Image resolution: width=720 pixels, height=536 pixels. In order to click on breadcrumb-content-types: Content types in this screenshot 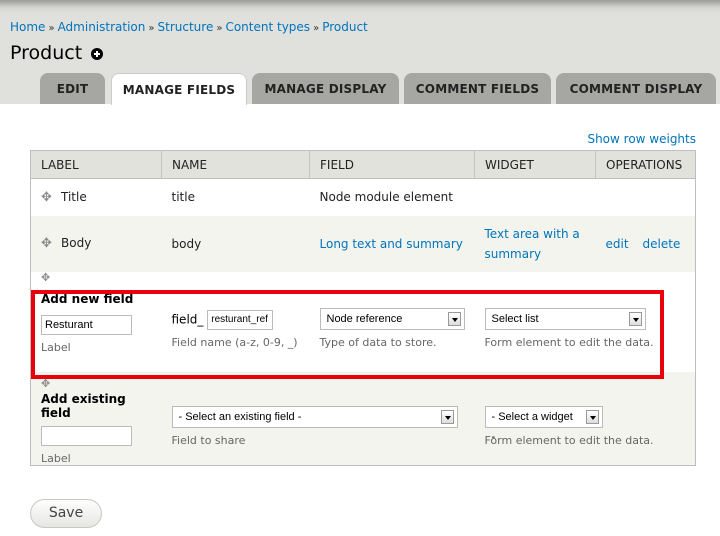, I will do `click(267, 27)`.